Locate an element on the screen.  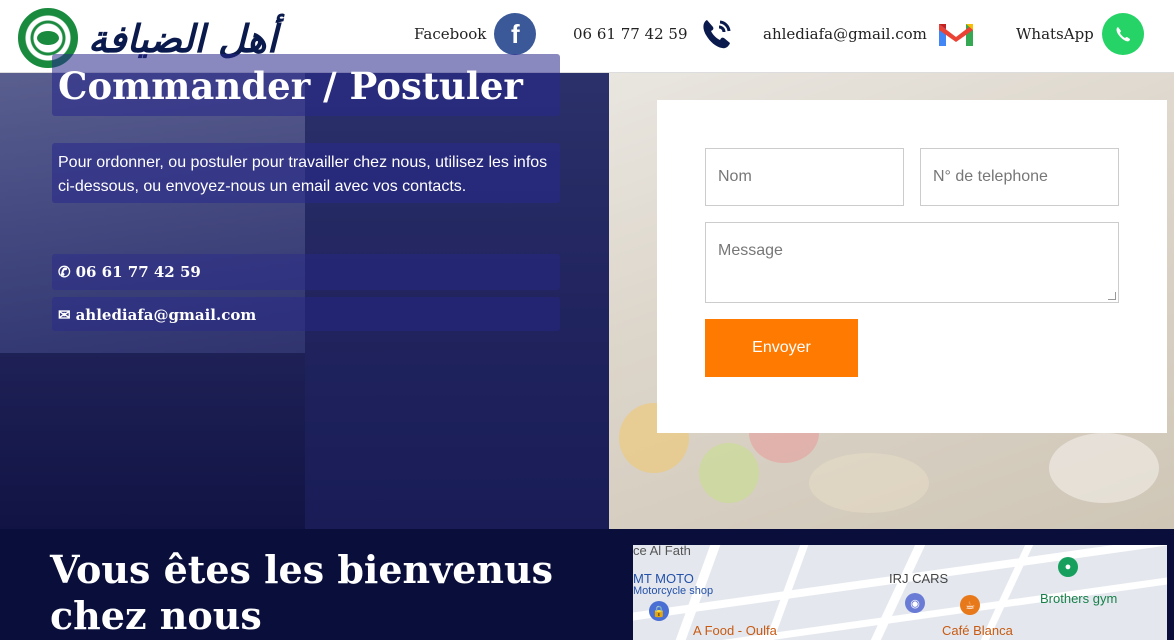
map-label: Motorcycle shop is located at coordinates (673, 591).